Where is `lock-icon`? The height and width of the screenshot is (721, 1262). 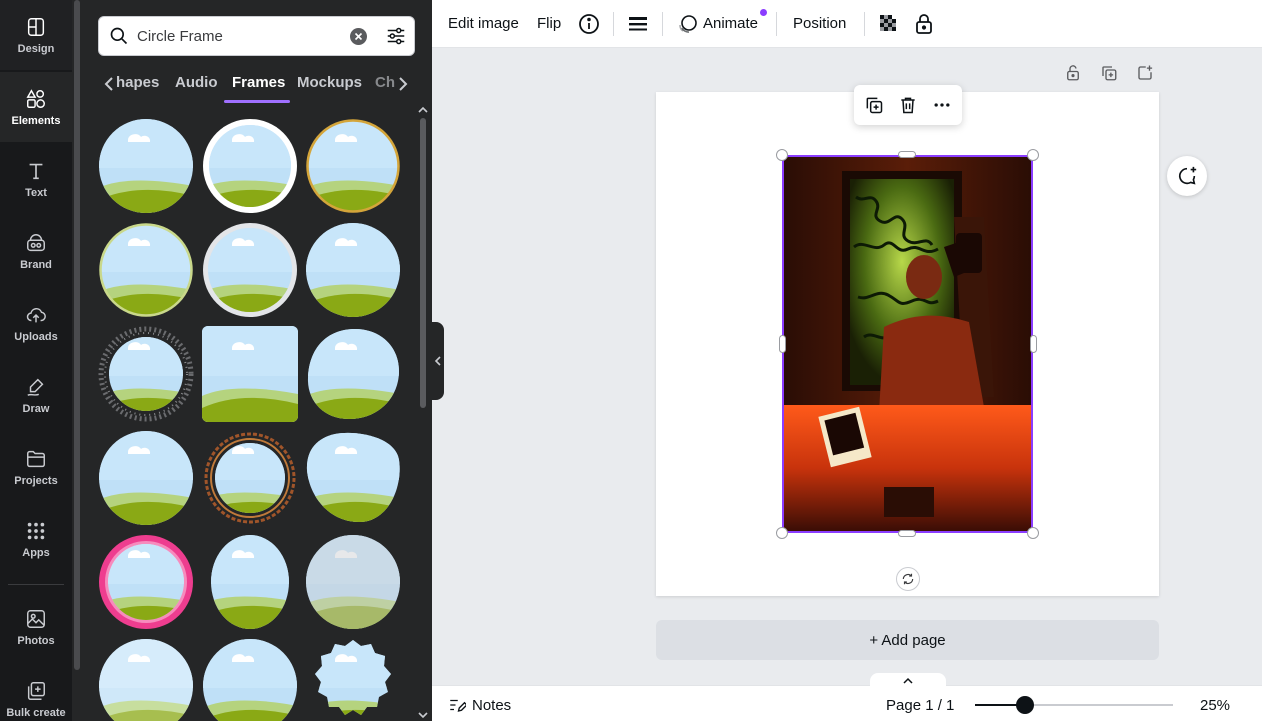
lock-icon is located at coordinates (924, 24).